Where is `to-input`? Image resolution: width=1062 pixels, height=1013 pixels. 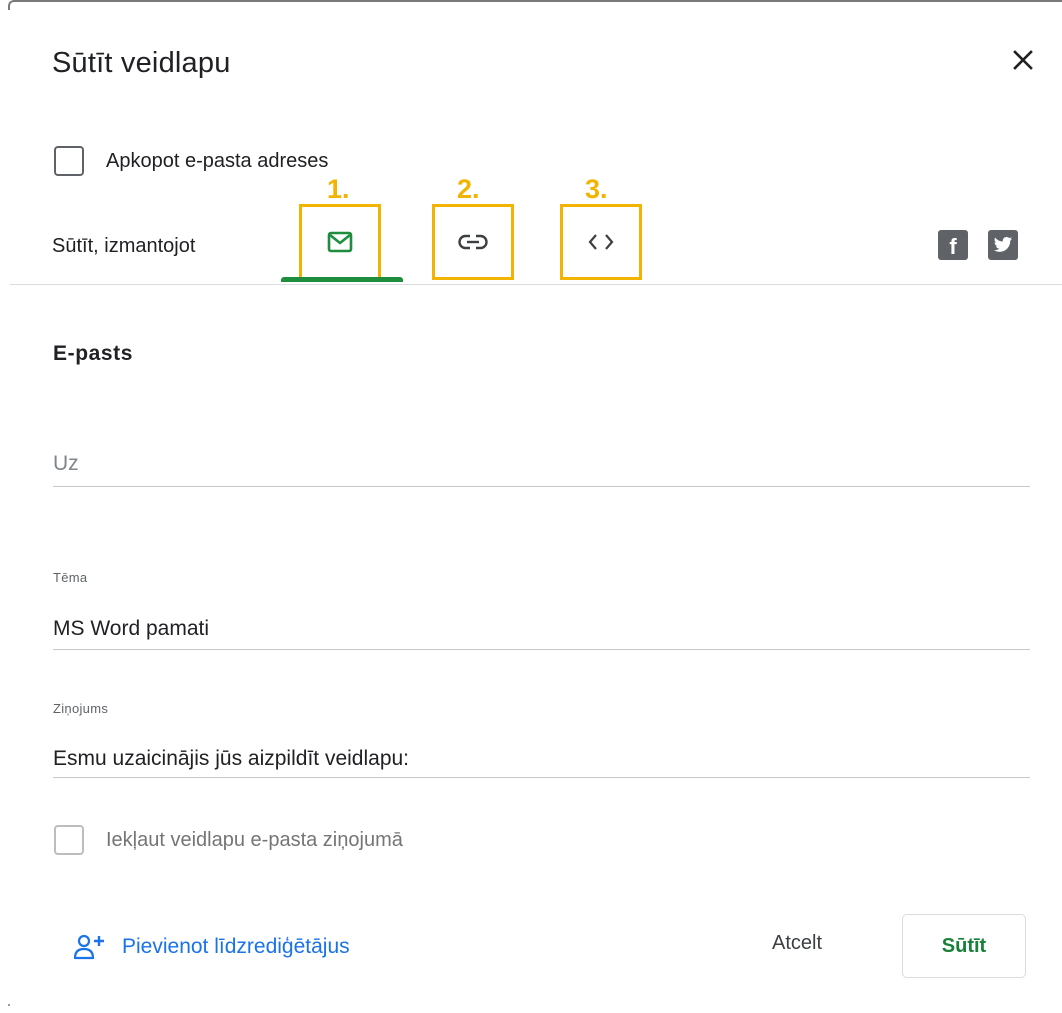
to-input is located at coordinates (541, 464).